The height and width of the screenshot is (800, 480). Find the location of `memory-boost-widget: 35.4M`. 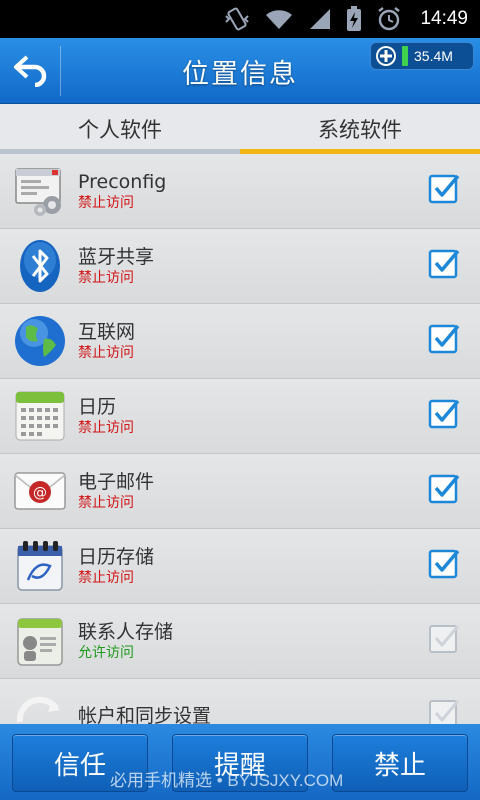

memory-boost-widget: 35.4M is located at coordinates (422, 56).